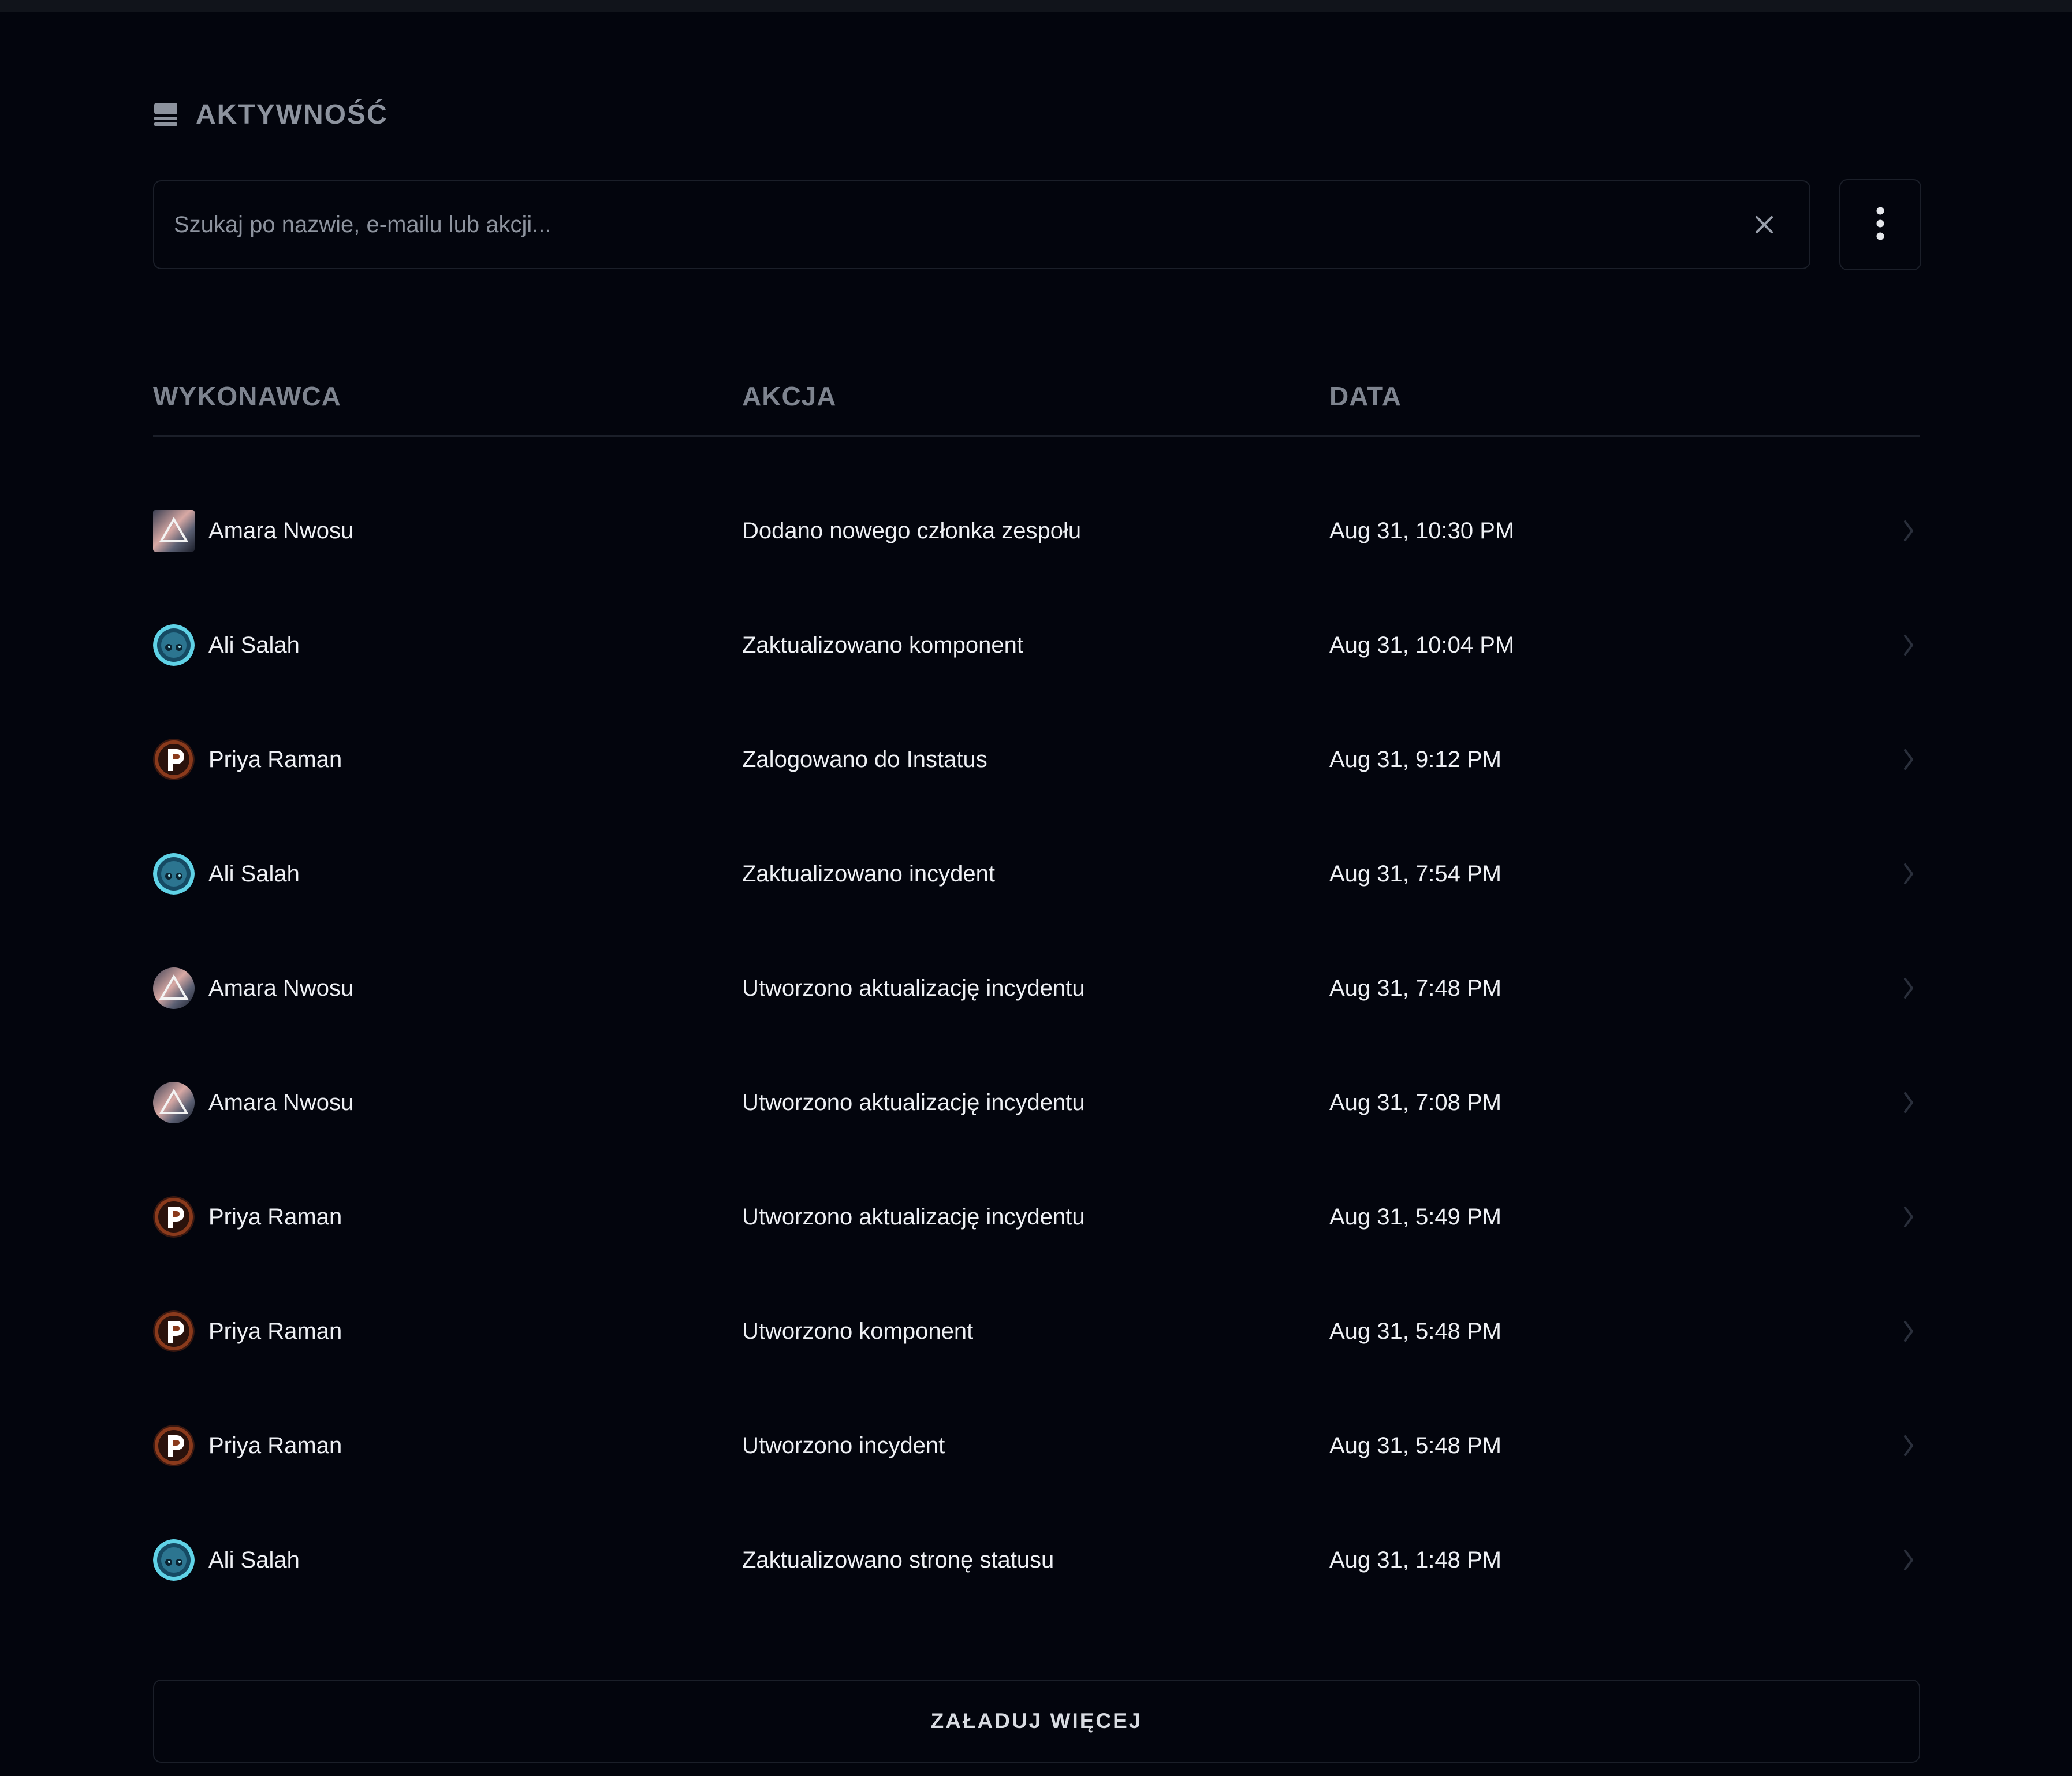 The image size is (2072, 1776). I want to click on column-header-action: AKCJA, so click(789, 396).